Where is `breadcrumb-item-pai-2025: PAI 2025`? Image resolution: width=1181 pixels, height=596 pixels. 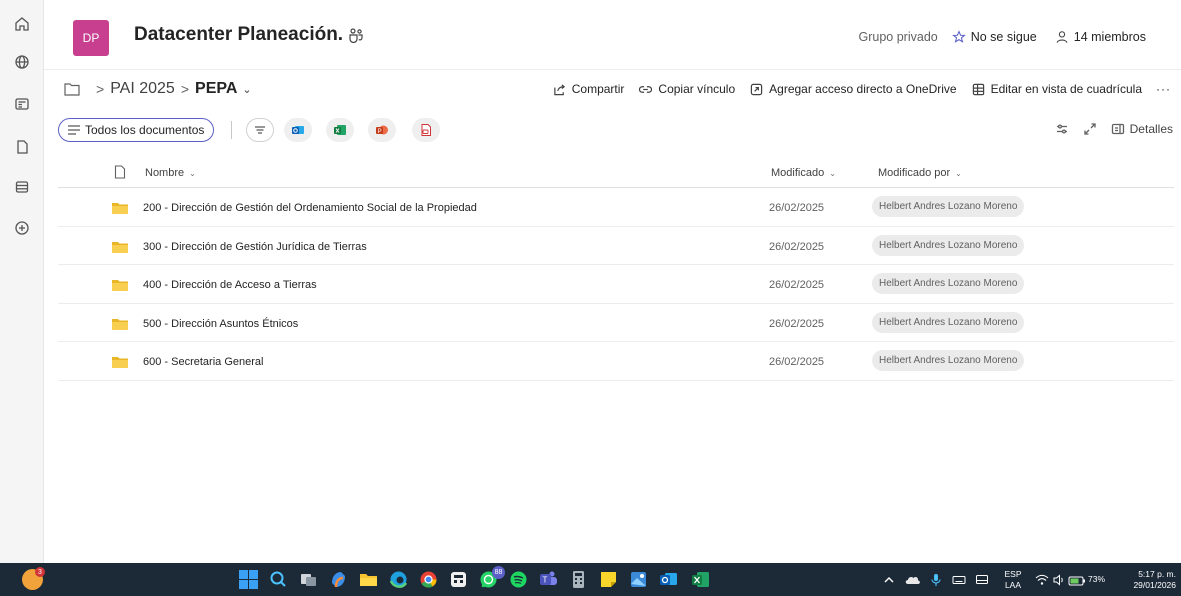 breadcrumb-item-pai-2025: PAI 2025 is located at coordinates (142, 89).